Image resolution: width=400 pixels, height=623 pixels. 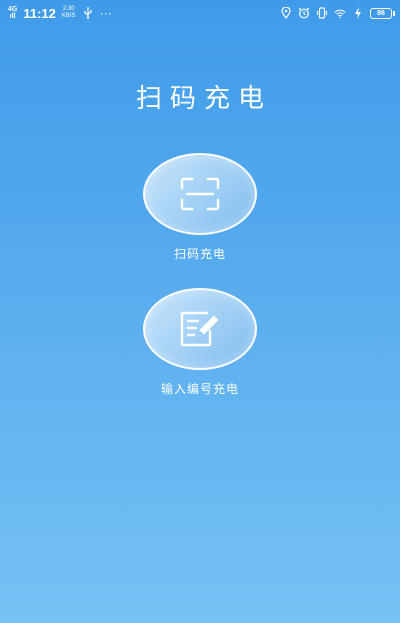 I want to click on alarm-icon, so click(x=304, y=13).